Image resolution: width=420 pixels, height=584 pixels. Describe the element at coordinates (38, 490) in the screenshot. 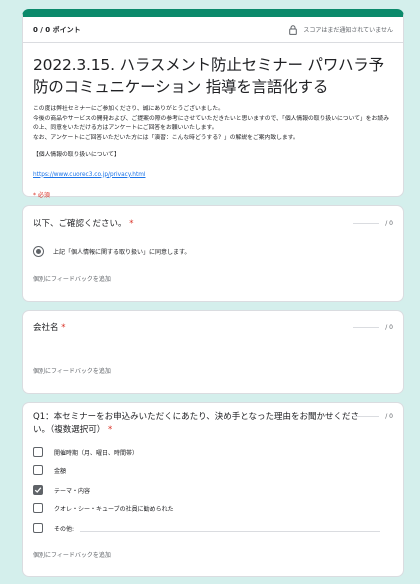

I see `checkbox-checked-icon` at that location.